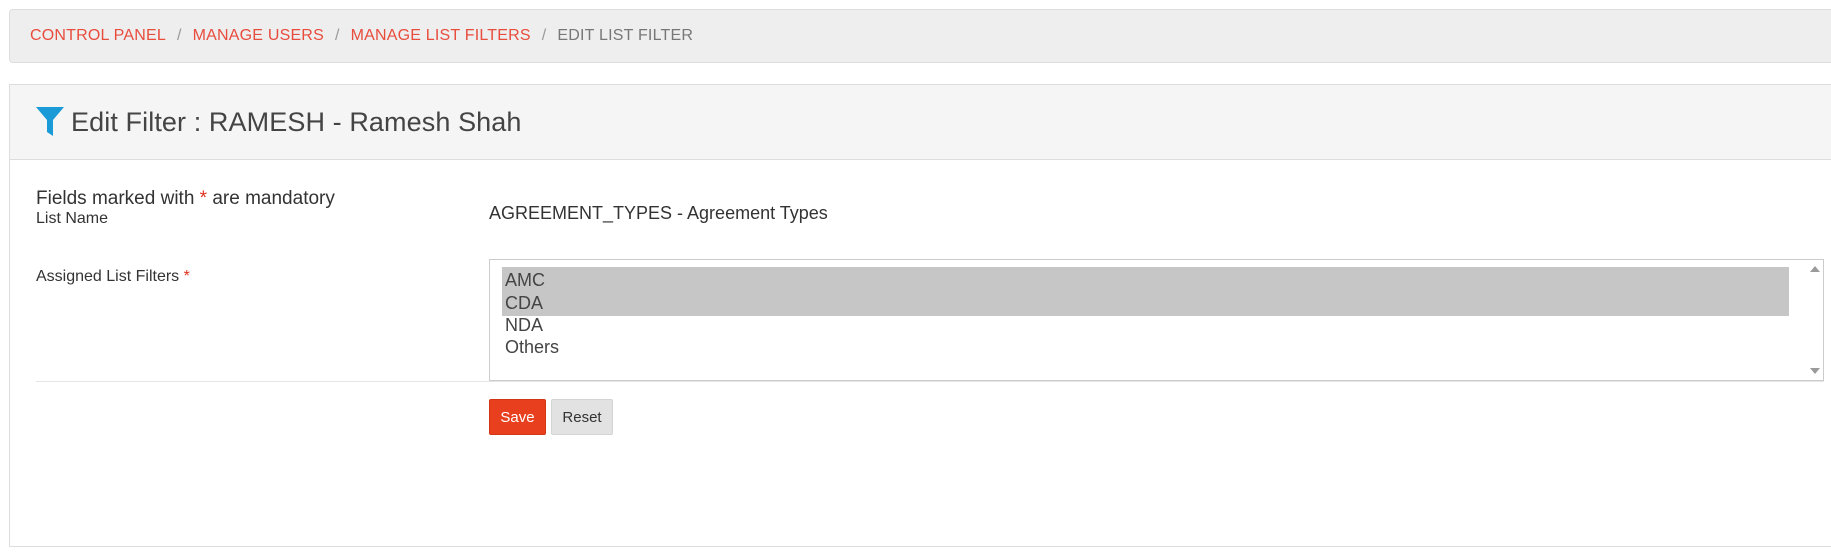 The height and width of the screenshot is (554, 1831). I want to click on mandatory-note: Fields marked with * are mandatory, so click(185, 199).